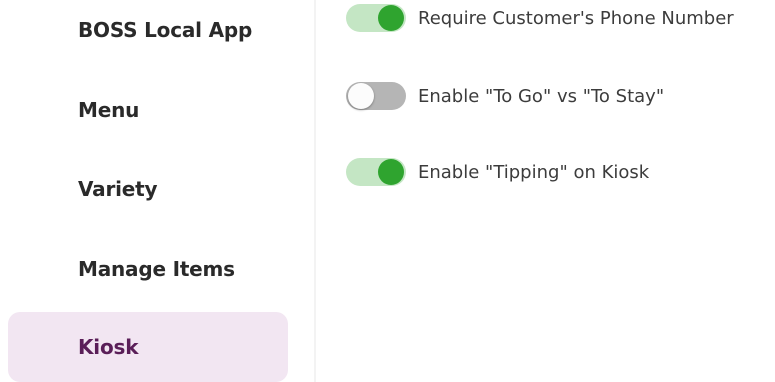  Describe the element at coordinates (165, 30) in the screenshot. I see `sidebar-item-label: BOSS Local App` at that location.